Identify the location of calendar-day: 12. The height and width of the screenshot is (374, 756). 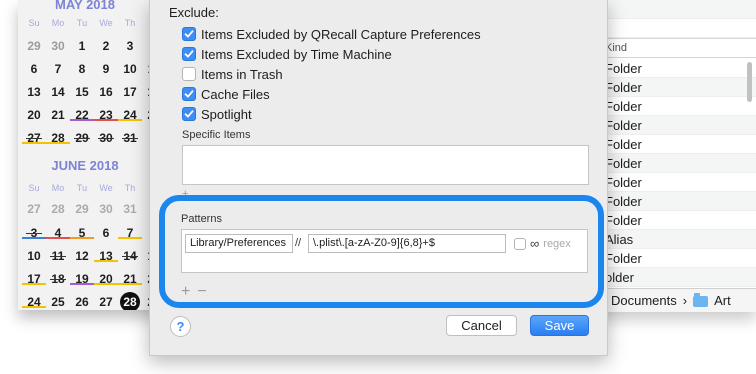
(82, 256).